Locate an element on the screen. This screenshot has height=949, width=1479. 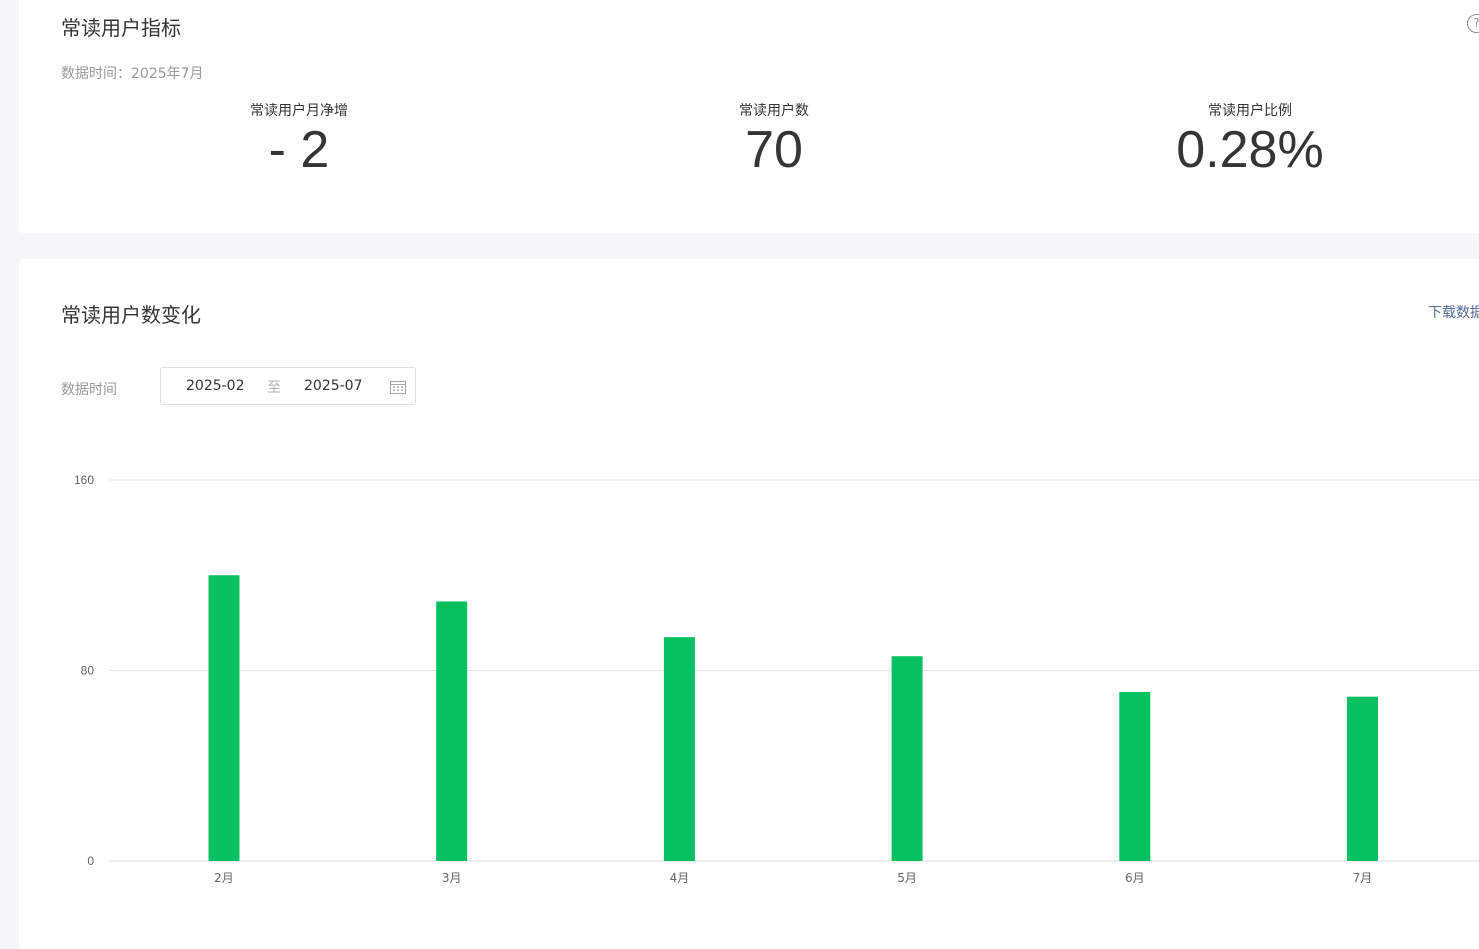
date-start-input: 2025-02 is located at coordinates (215, 386).